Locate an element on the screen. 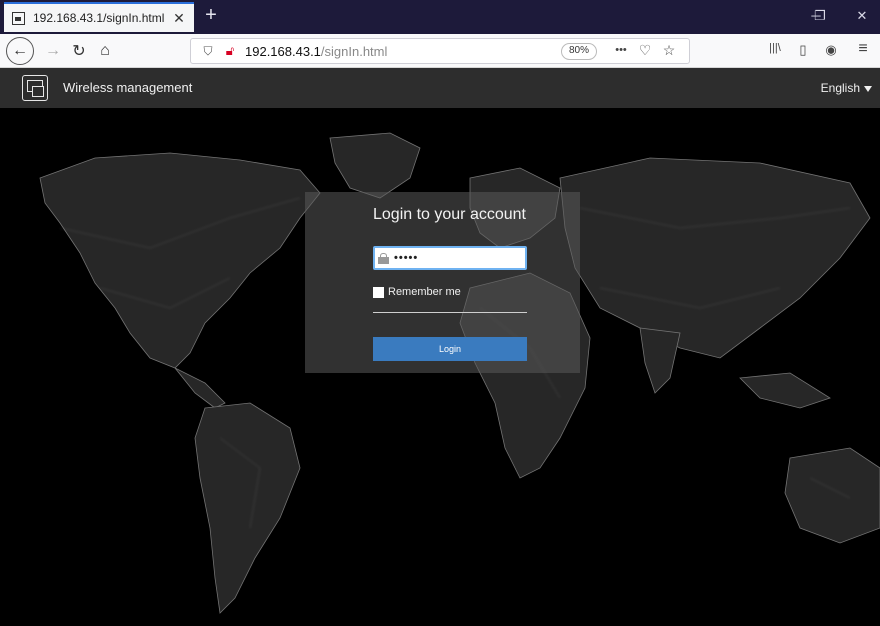  app-header: Wireless management English is located at coordinates (440, 88).